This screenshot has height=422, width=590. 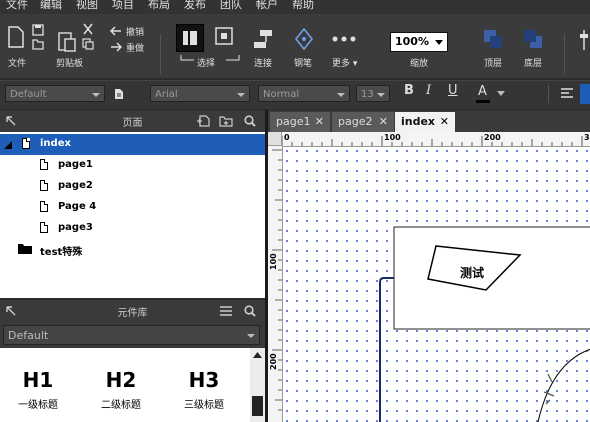 I want to click on select-icon, so click(x=190, y=38).